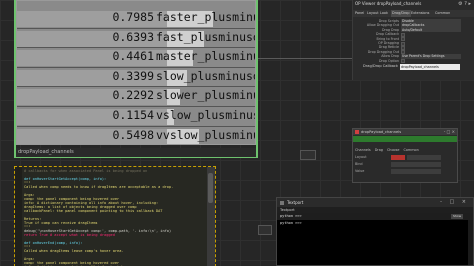 This screenshot has height=266, width=474. What do you see at coordinates (379, 150) in the screenshot?
I see `node-menu-item: Drag` at bounding box center [379, 150].